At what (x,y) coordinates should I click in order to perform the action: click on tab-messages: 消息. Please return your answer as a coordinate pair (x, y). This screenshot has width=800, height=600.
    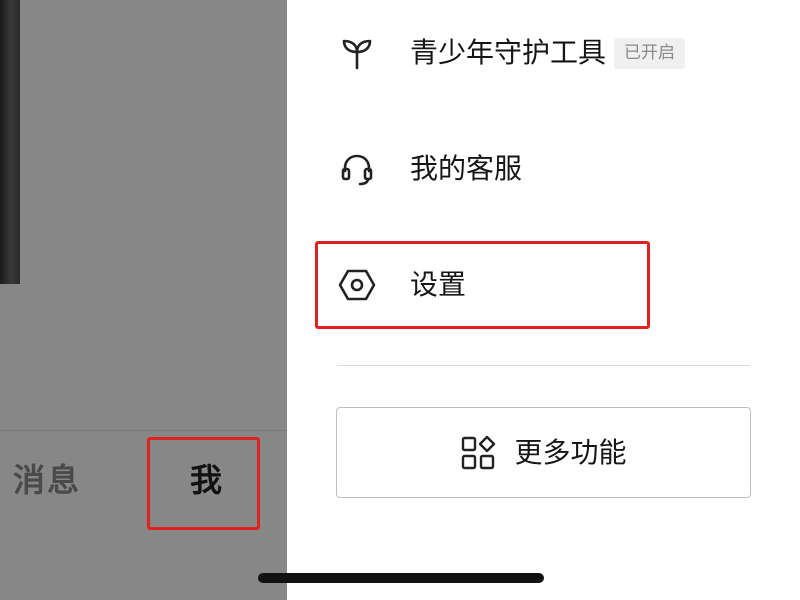
    Looking at the image, I should click on (47, 480).